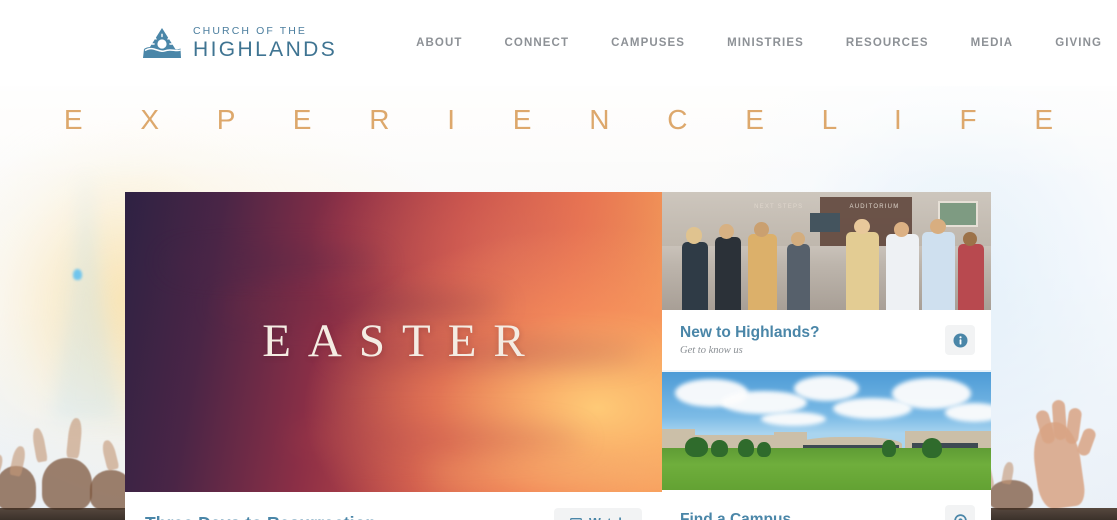 This screenshot has height=520, width=1117. What do you see at coordinates (162, 42) in the screenshot?
I see `mountain-sun-logo-icon` at bounding box center [162, 42].